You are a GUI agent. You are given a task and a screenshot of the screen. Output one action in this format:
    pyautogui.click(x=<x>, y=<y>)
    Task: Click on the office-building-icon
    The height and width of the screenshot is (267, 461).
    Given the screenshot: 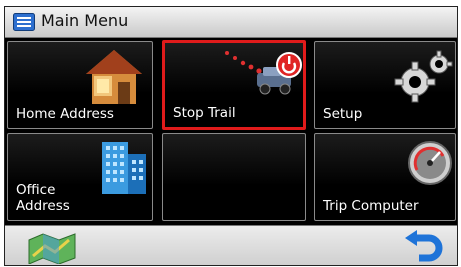 What is the action you would take?
    pyautogui.click(x=124, y=168)
    